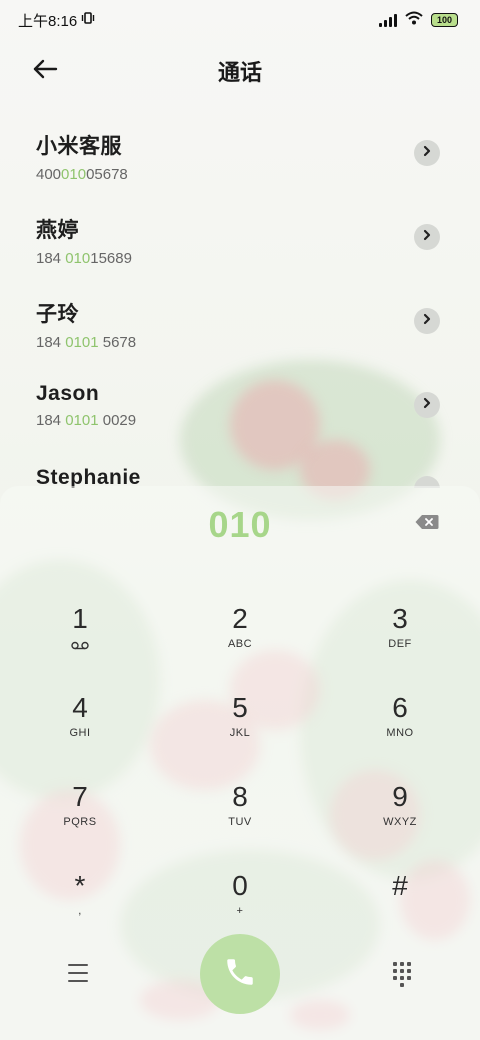 The image size is (480, 1040). Describe the element at coordinates (240, 618) in the screenshot. I see `key-digit: 2` at that location.